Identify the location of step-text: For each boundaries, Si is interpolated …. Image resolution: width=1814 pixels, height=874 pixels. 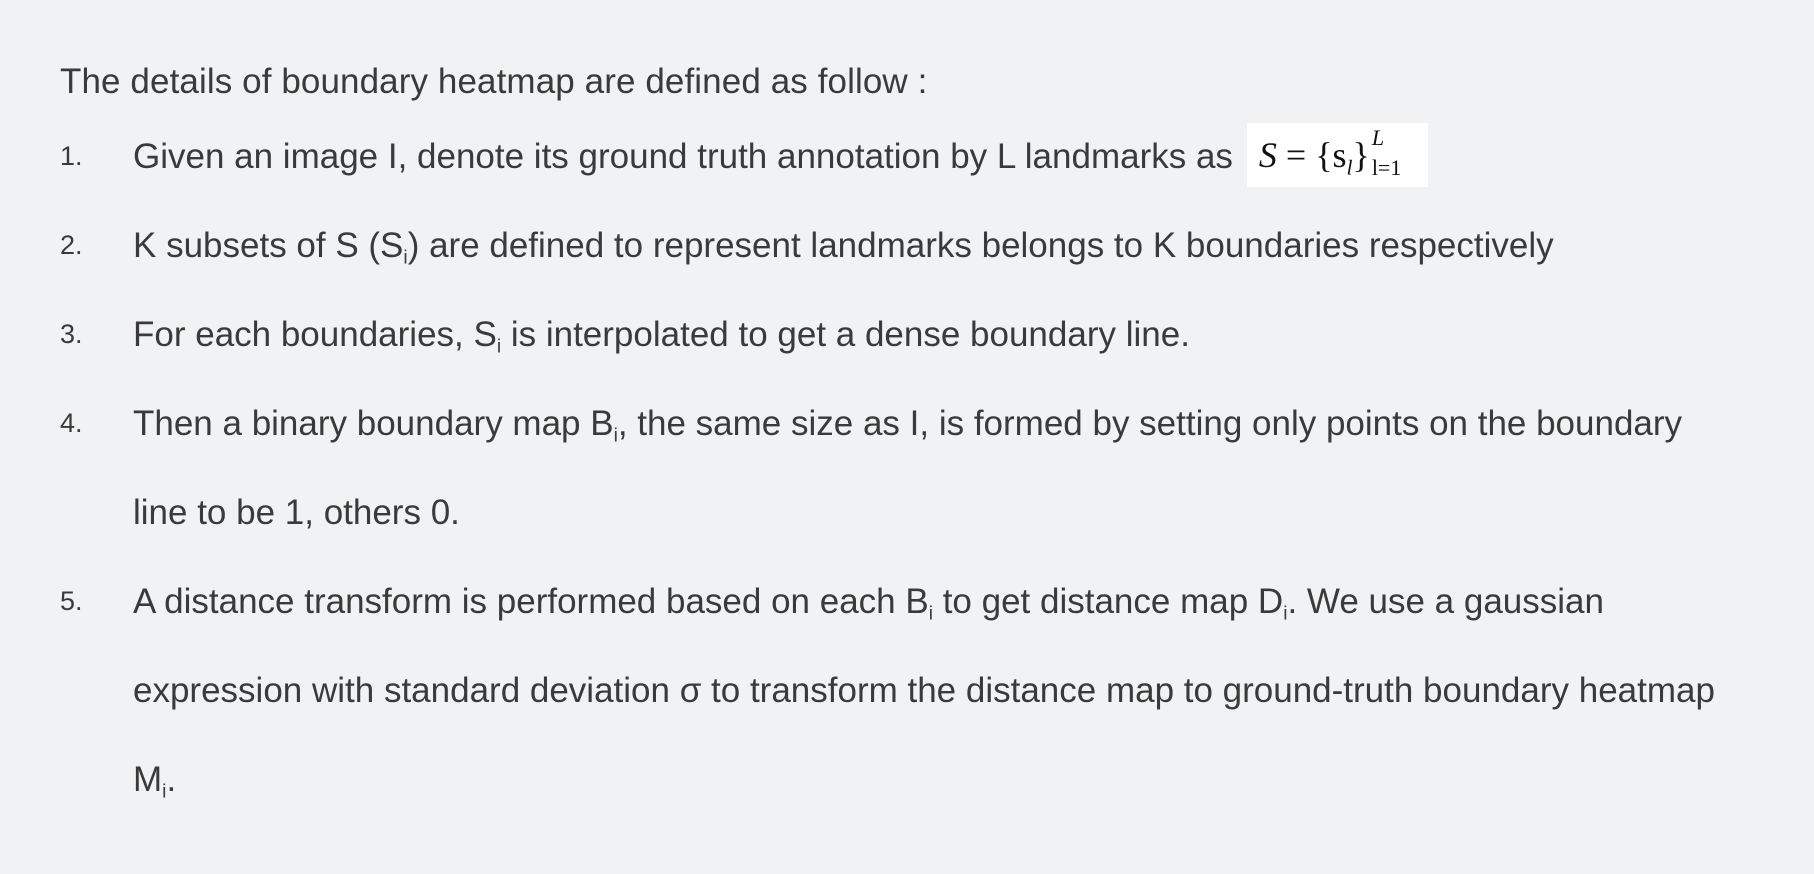
(661, 336).